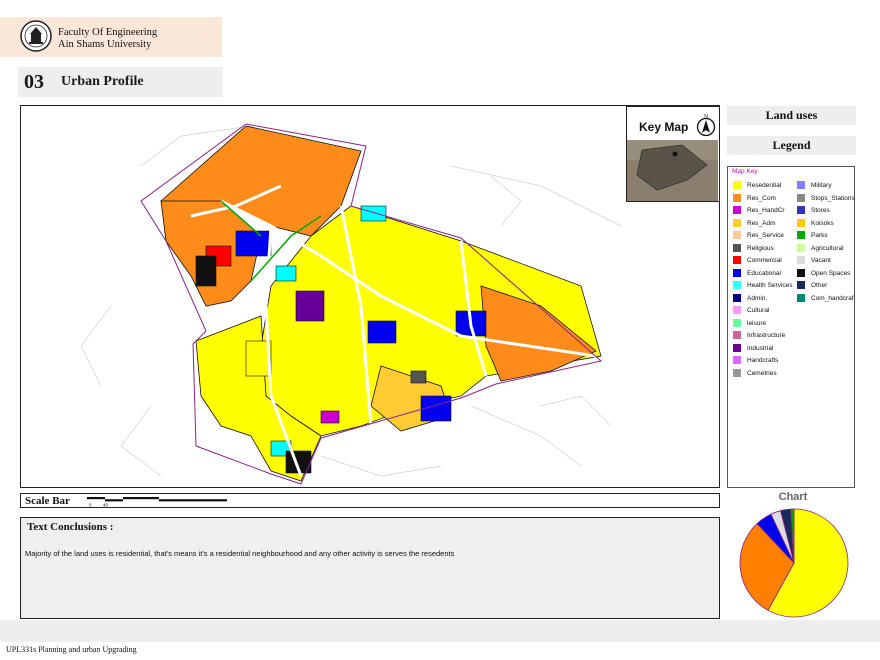  I want to click on legend-item-industrial: Industrial, so click(753, 348).